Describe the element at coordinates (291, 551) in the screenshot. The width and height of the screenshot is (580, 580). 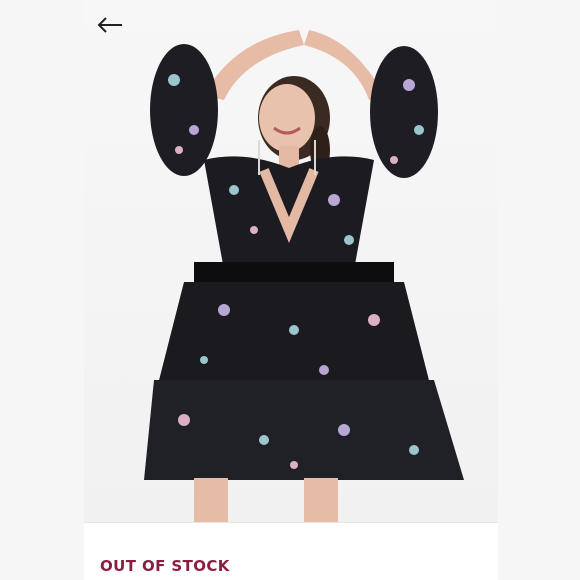
I see `stock-status-bar: OUT OF STOCK` at that location.